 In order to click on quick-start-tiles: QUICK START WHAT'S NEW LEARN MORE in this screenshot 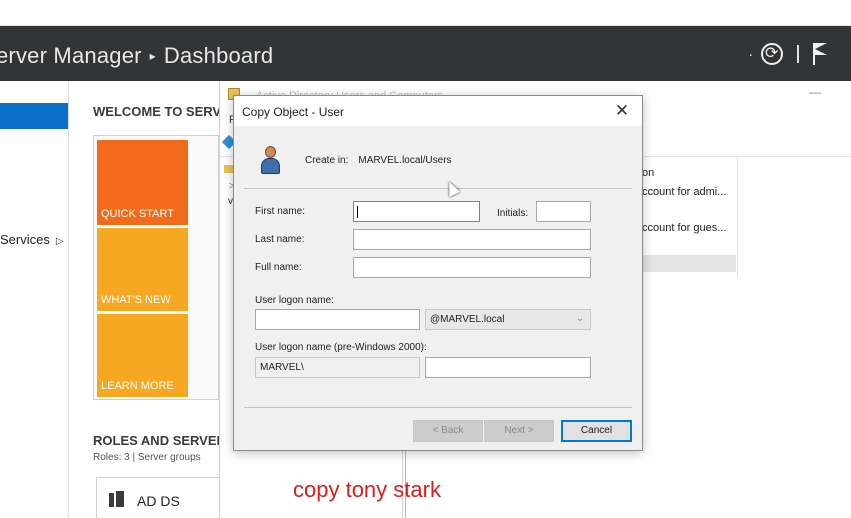, I will do `click(156, 267)`.